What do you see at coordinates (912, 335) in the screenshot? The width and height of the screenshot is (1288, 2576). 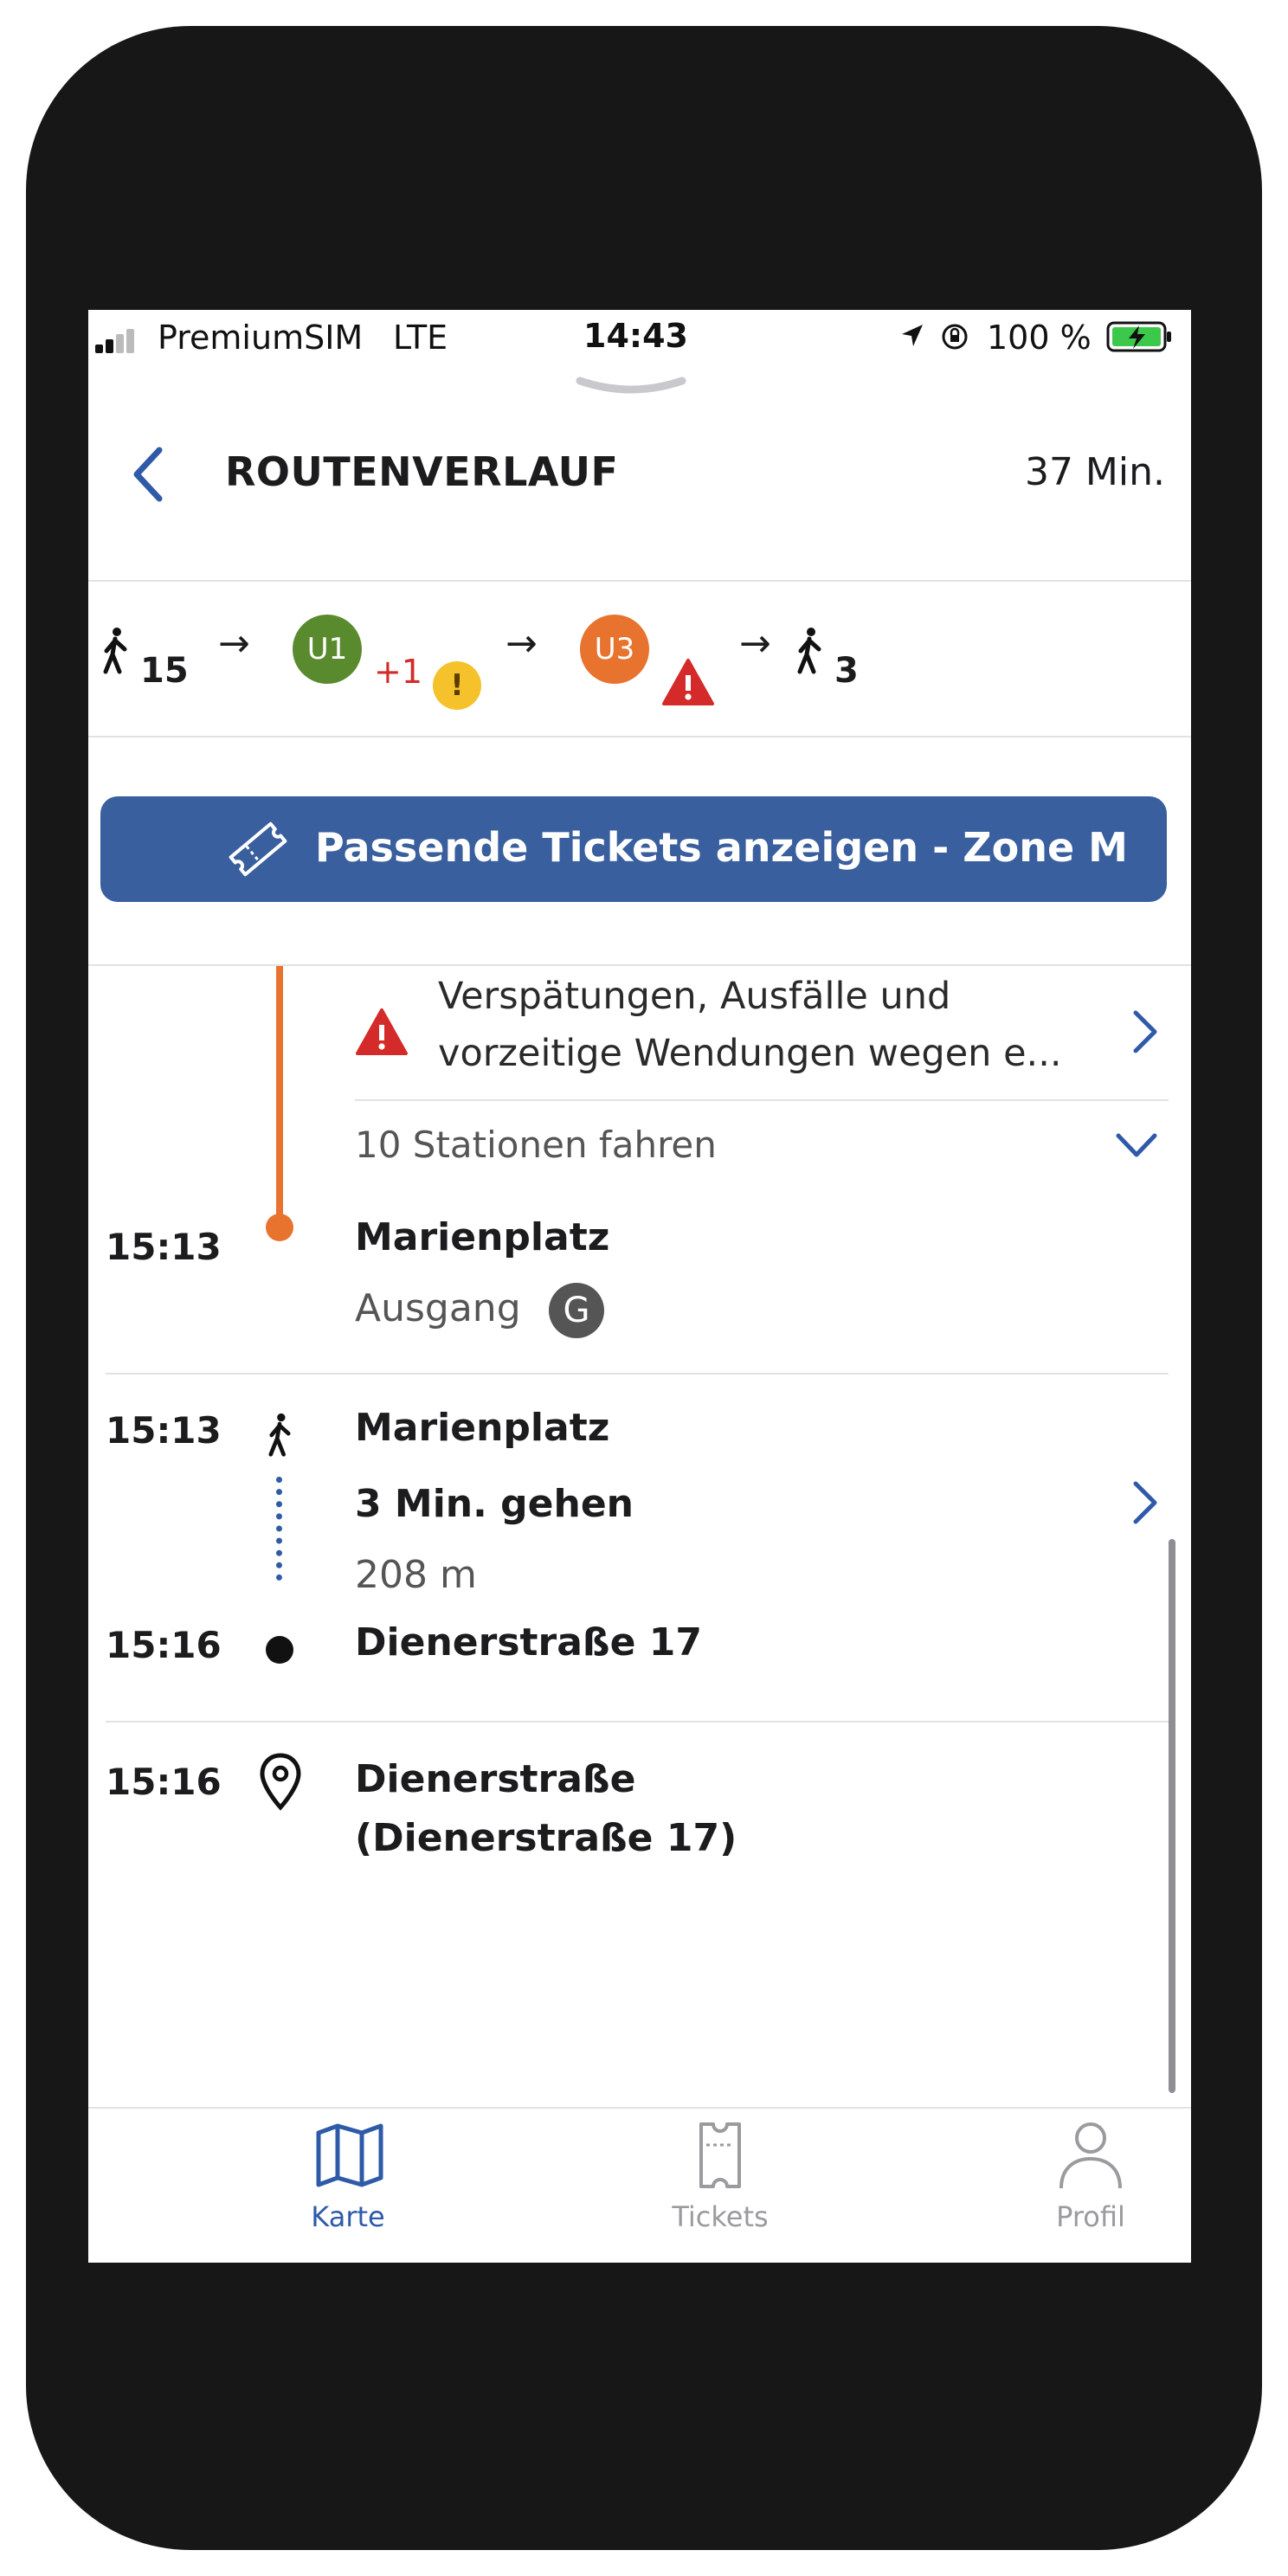 I see `location-arrow-icon` at bounding box center [912, 335].